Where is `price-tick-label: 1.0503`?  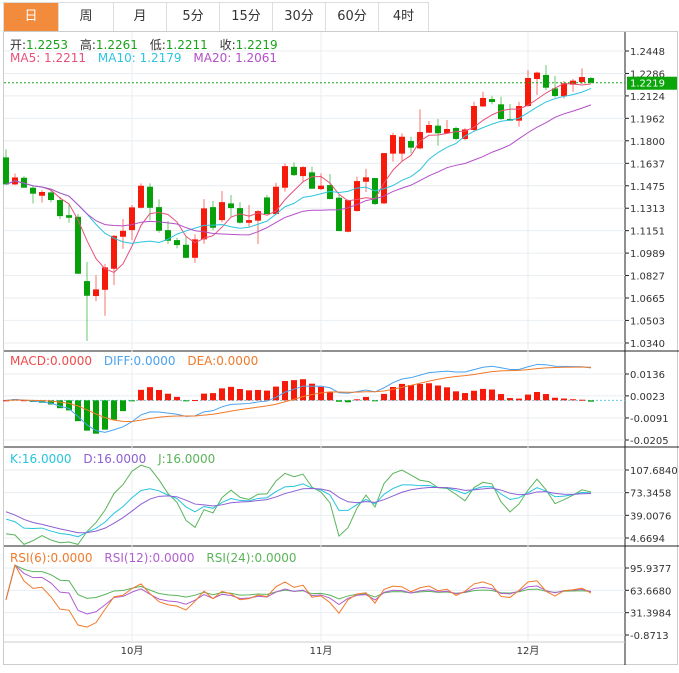
price-tick-label: 1.0503 is located at coordinates (647, 321).